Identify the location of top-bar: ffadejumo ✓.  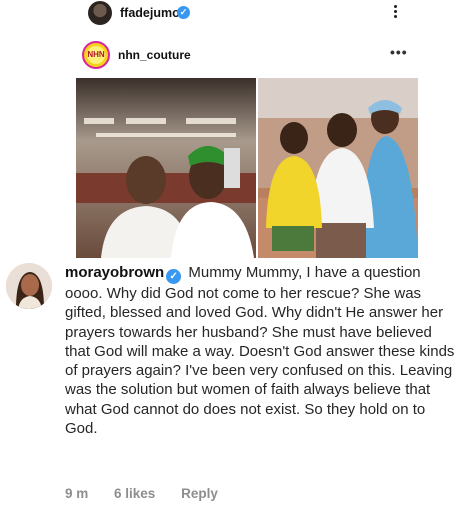
(231, 15).